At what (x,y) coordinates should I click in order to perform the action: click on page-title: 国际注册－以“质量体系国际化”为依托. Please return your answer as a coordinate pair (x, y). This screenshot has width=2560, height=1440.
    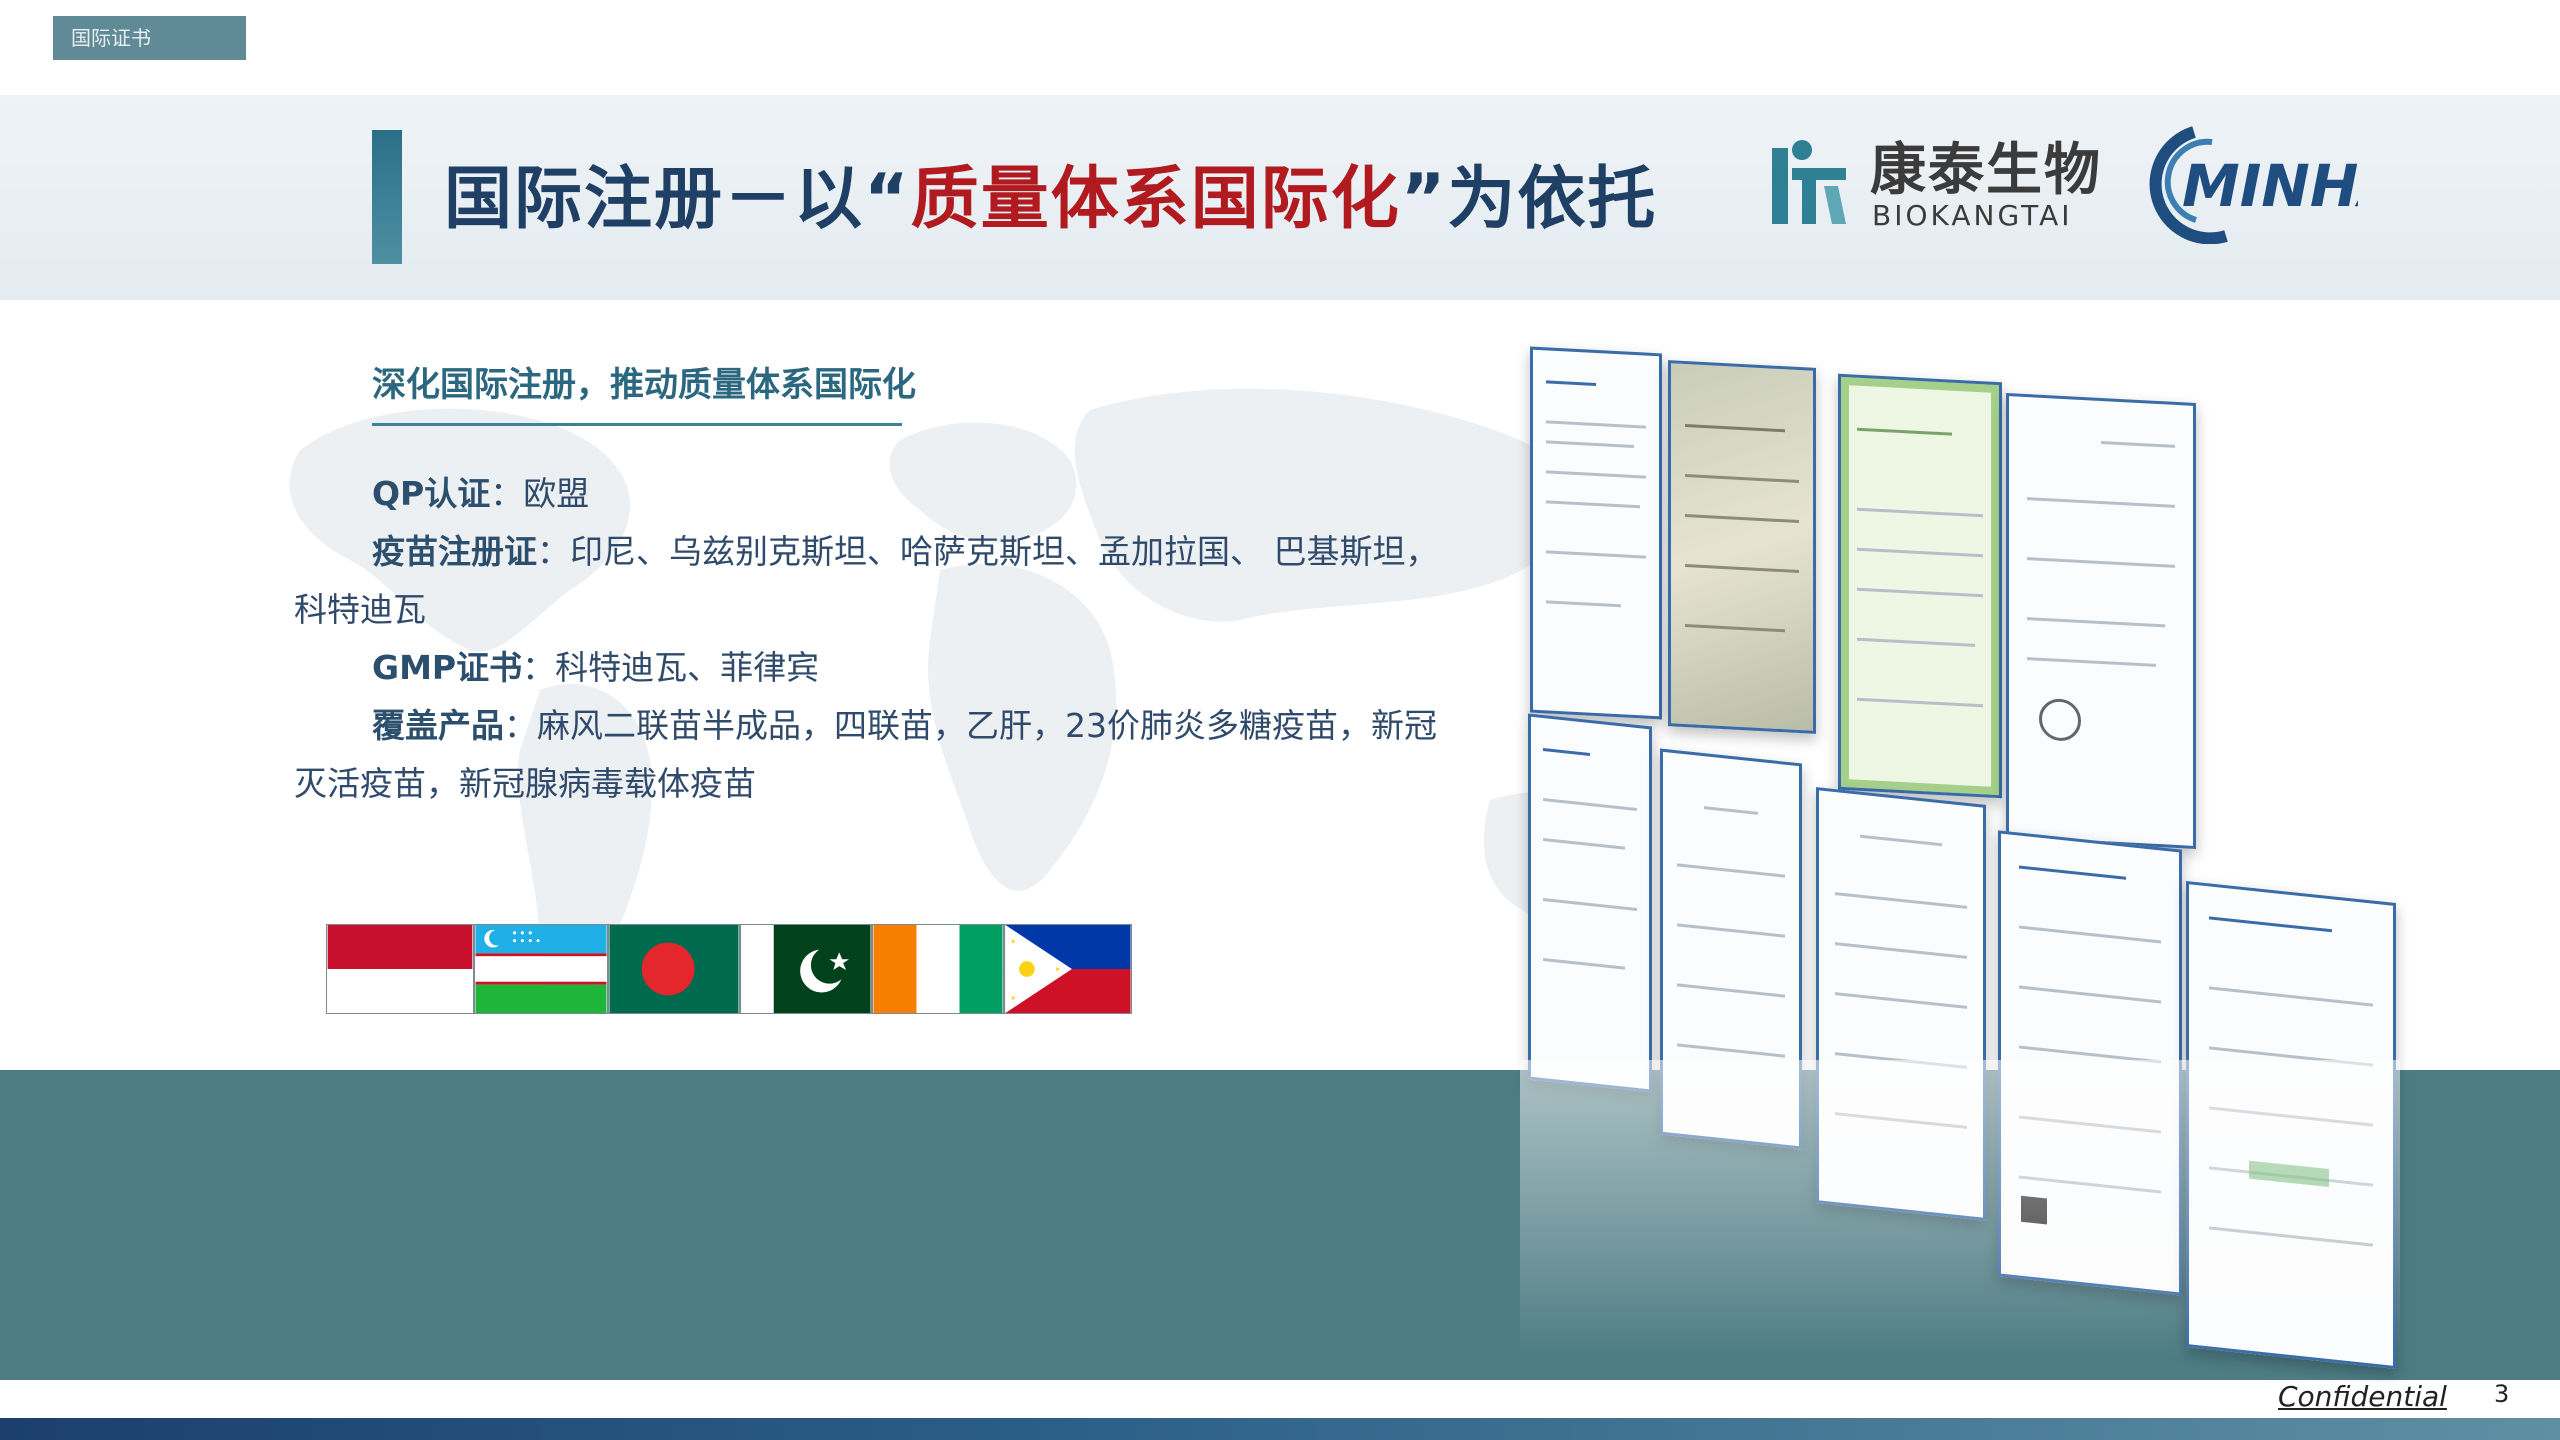
    Looking at the image, I should click on (1050, 200).